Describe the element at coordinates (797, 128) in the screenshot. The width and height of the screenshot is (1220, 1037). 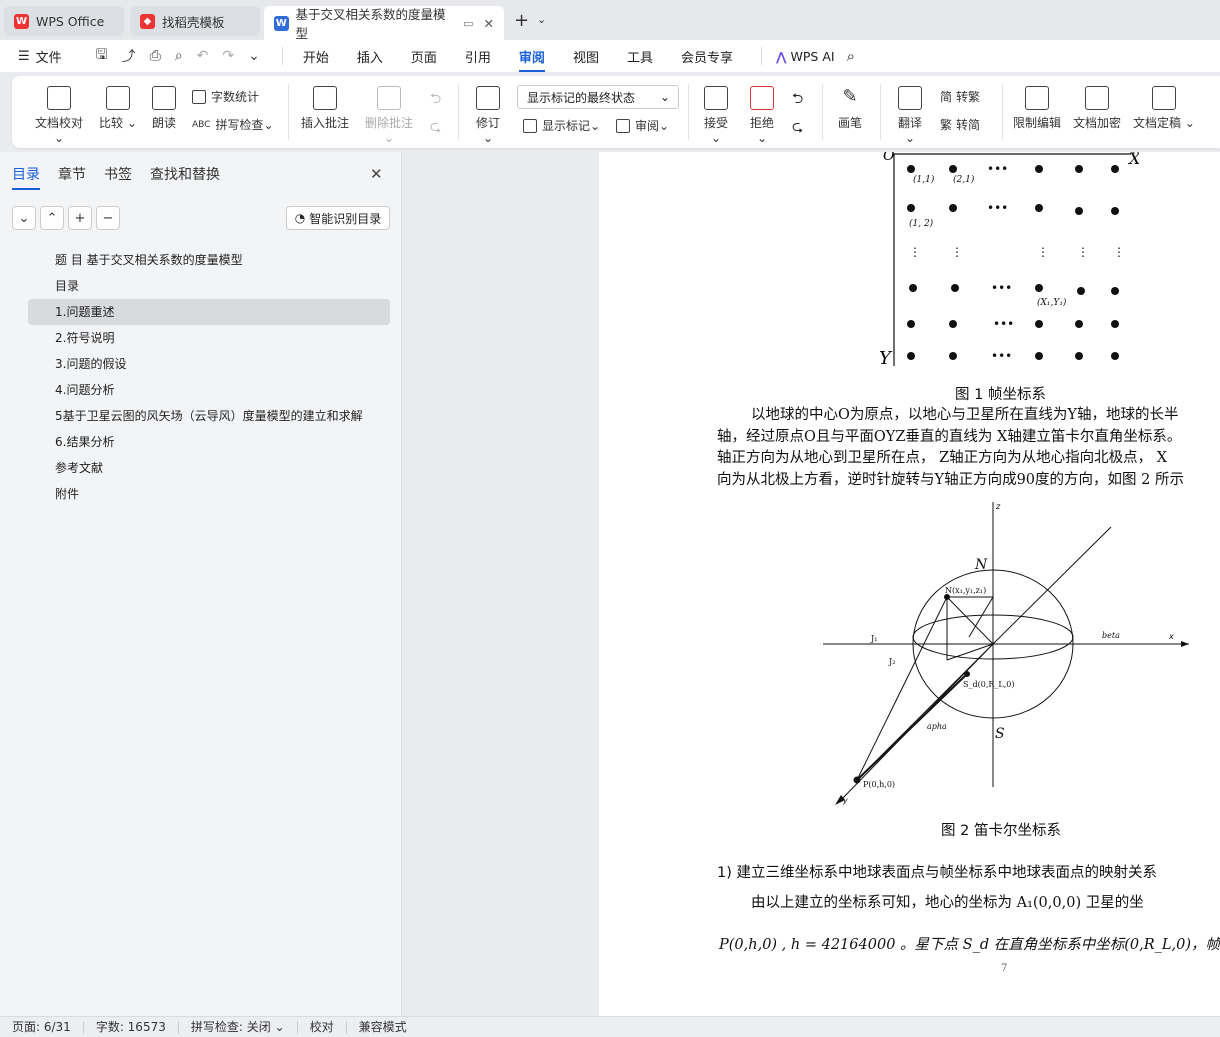
I see `next-change-icon: ⮎` at that location.